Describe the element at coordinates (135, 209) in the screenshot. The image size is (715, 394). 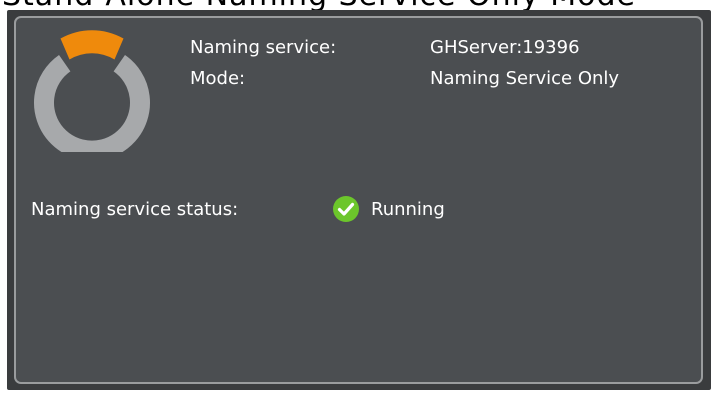
I see `status-label: Naming service status:` at that location.